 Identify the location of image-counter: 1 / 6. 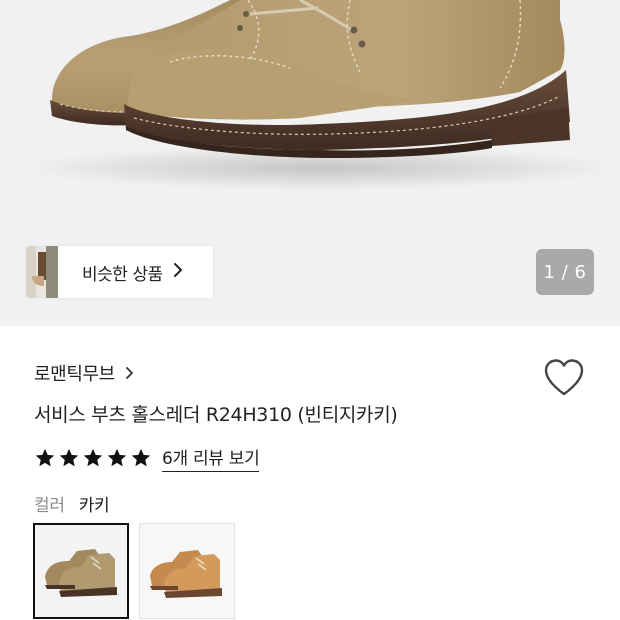
(565, 272).